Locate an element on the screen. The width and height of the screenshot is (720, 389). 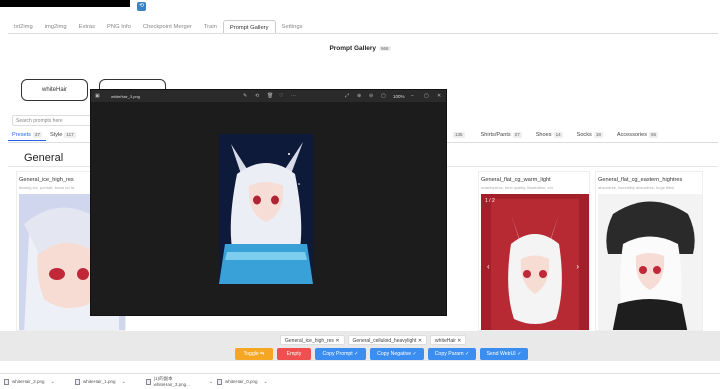
fullscreen-icon: ⤢ is located at coordinates (347, 96).